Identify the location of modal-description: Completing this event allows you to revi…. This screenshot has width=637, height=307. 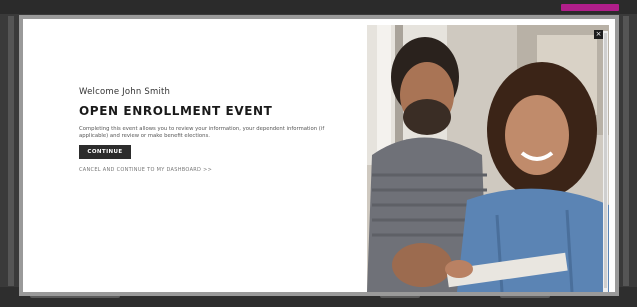
(202, 132).